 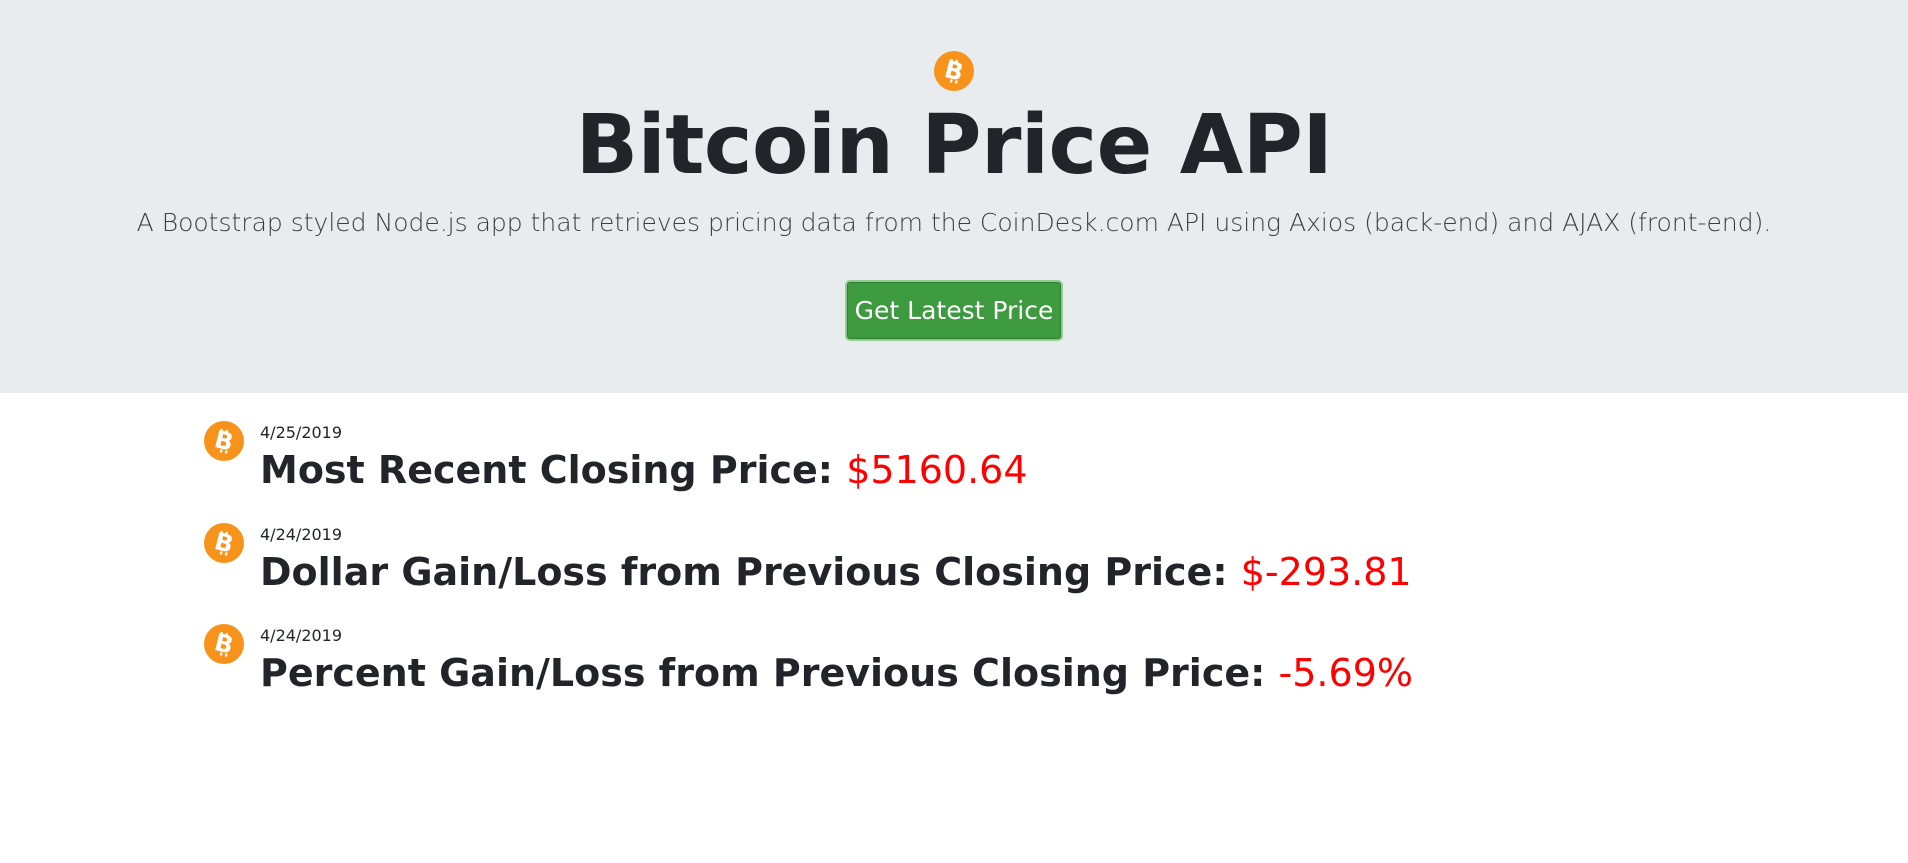 I want to click on get-latest-price-button: Get Latest Price, so click(x=954, y=310).